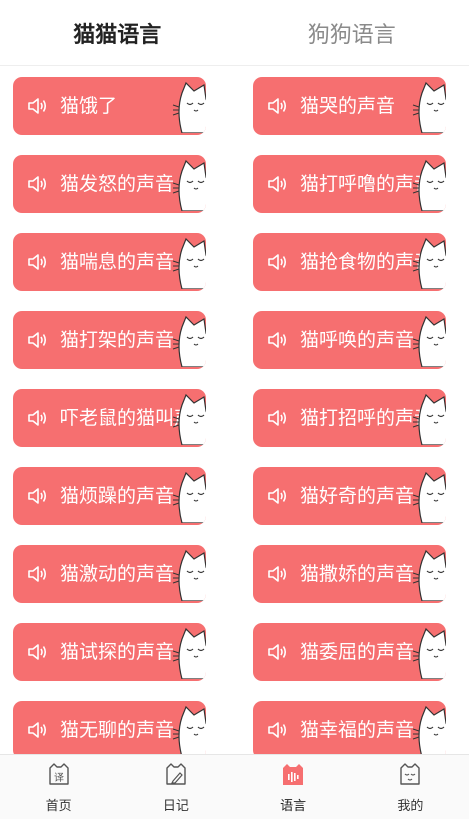  I want to click on sound-card: 猫幸福的声音, so click(349, 727).